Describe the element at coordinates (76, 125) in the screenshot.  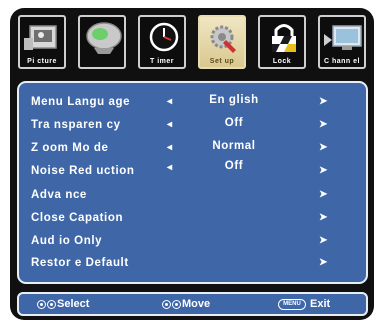
I see `menu-item-label: Tra nsparen cy` at that location.